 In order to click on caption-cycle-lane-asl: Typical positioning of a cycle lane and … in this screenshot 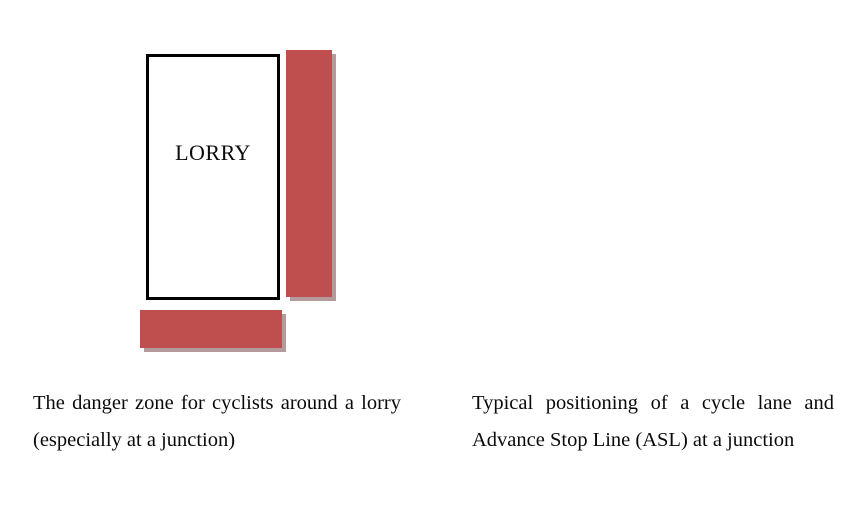, I will do `click(653, 422)`.